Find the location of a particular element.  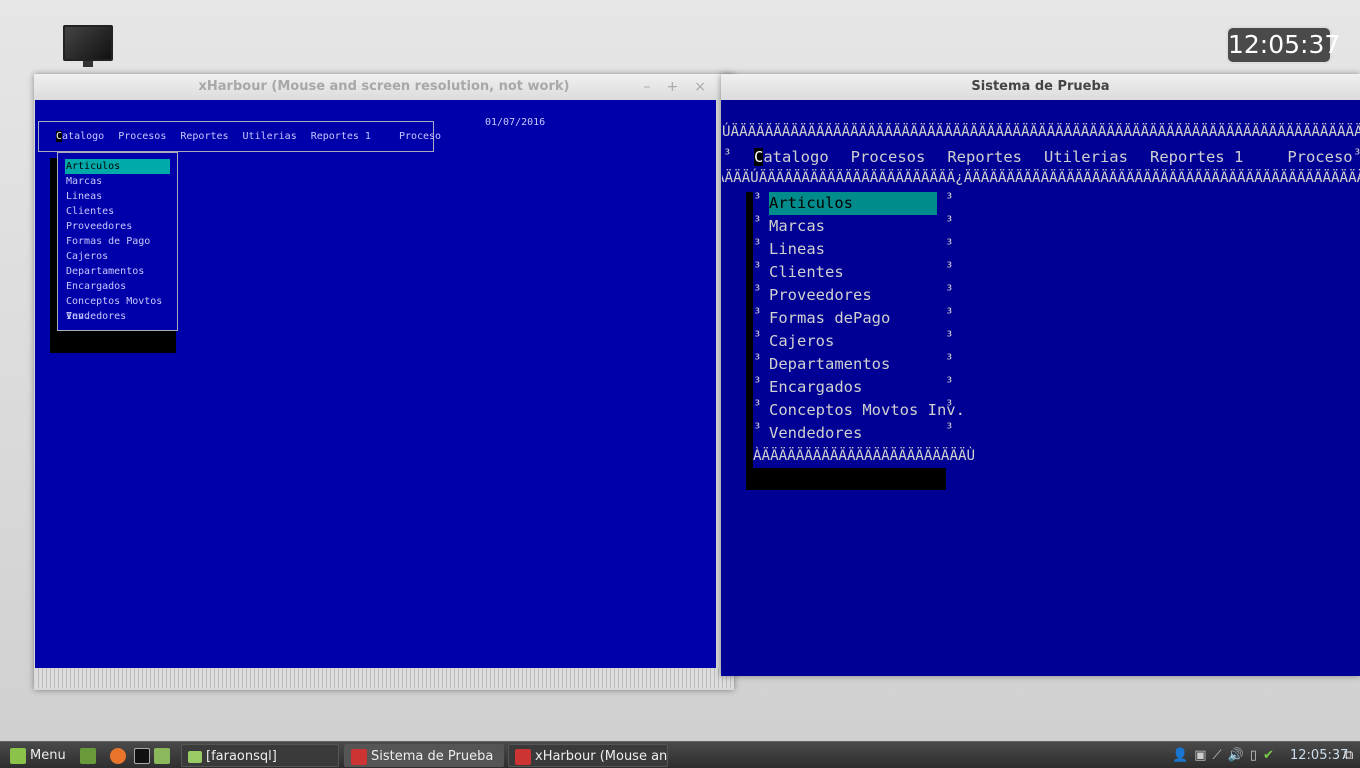

taskbar-item-label: Sistema de Prueba is located at coordinates (432, 756).